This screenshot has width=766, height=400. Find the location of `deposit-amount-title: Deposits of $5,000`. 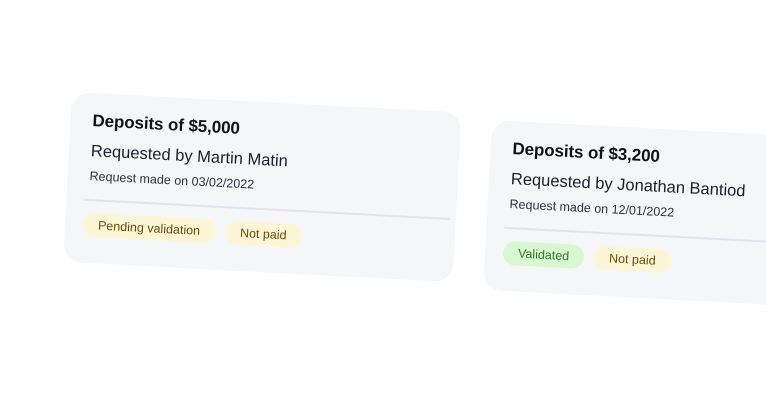

deposit-amount-title: Deposits of $5,000 is located at coordinates (166, 124).